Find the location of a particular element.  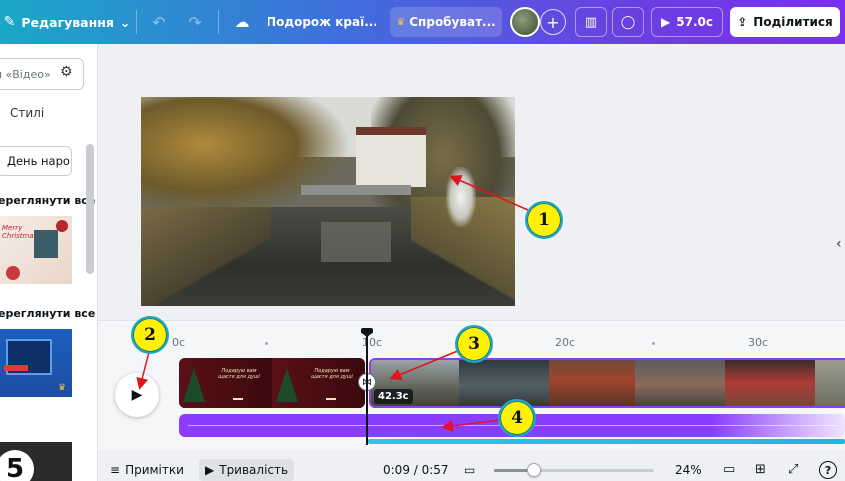

zoom-slider-handle is located at coordinates (534, 470).